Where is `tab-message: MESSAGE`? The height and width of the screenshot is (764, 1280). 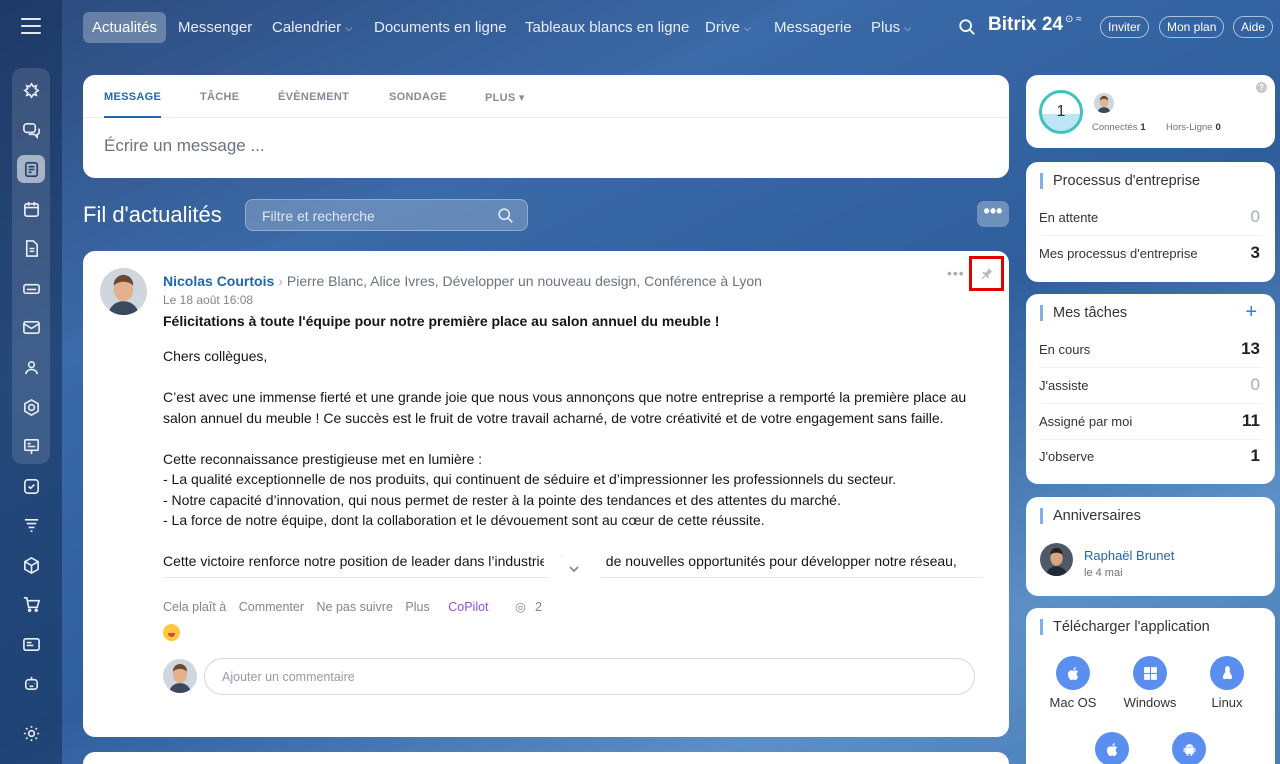 tab-message: MESSAGE is located at coordinates (132, 97).